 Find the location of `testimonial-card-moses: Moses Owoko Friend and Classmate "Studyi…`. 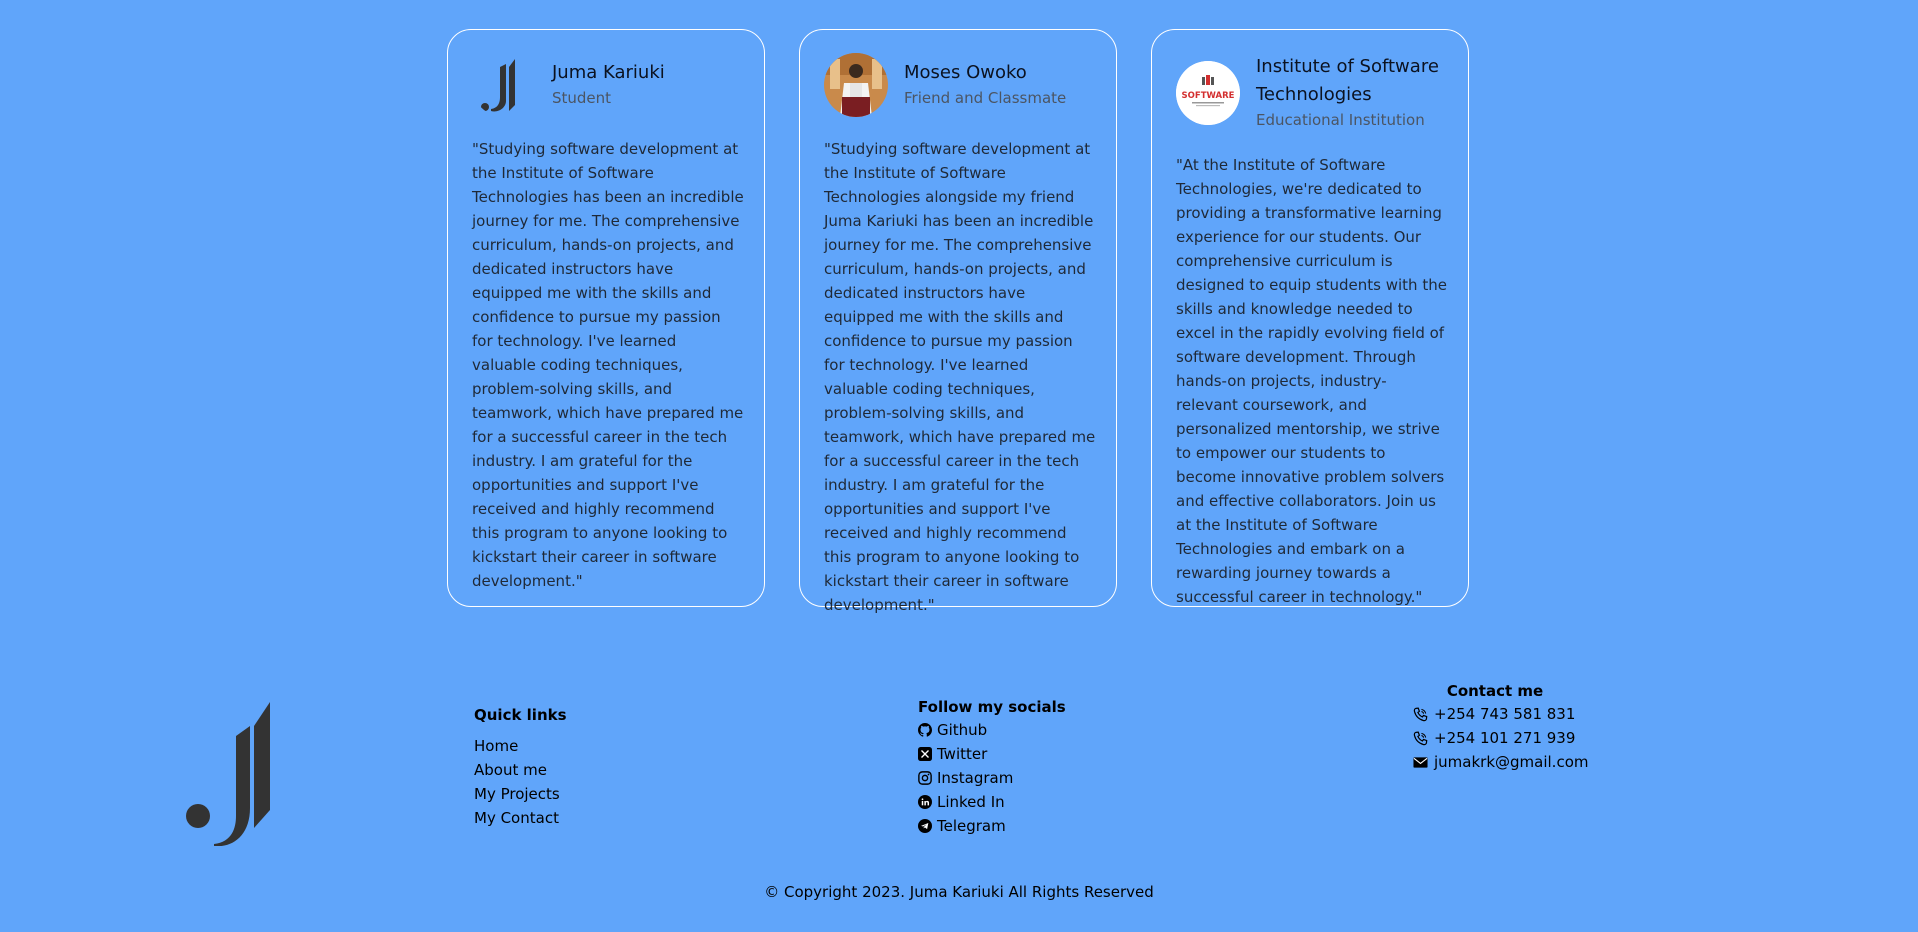

testimonial-card-moses: Moses Owoko Friend and Classmate "Studyi… is located at coordinates (958, 321).